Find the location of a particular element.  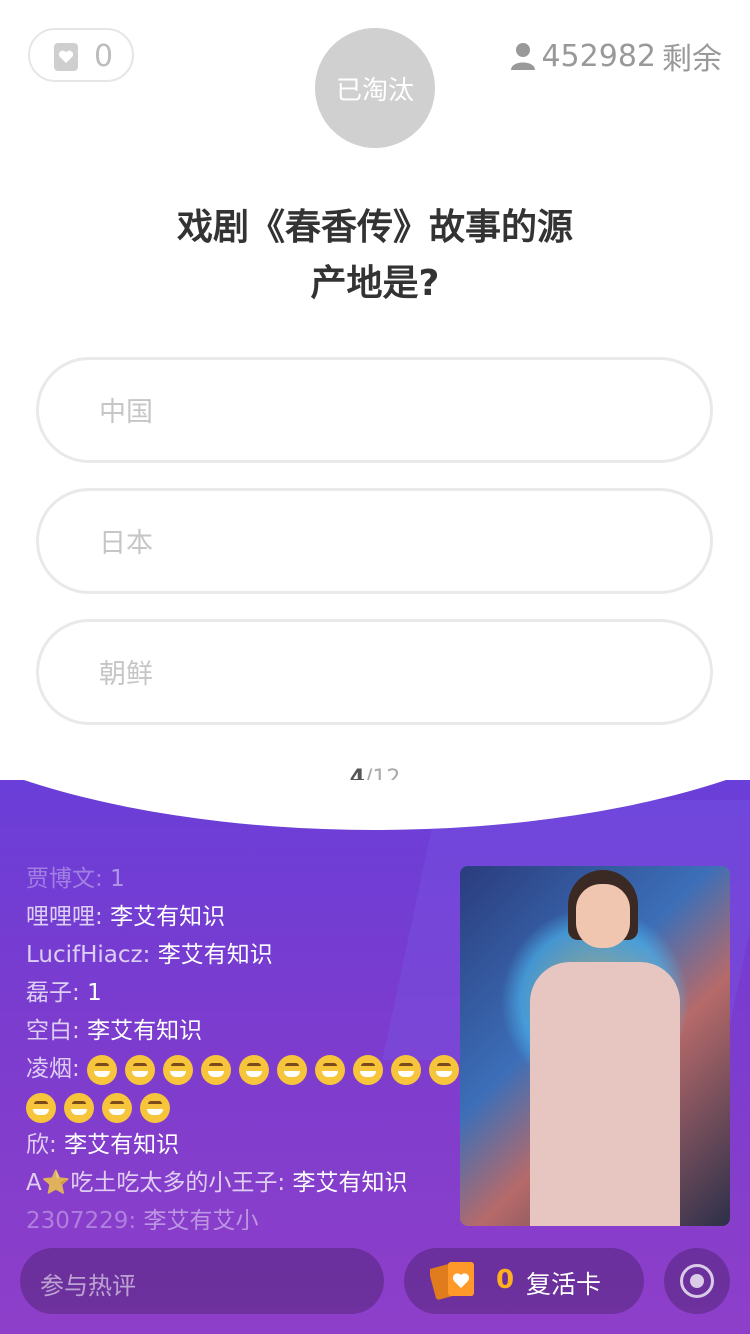

option-label: 朝鲜 is located at coordinates (126, 674).